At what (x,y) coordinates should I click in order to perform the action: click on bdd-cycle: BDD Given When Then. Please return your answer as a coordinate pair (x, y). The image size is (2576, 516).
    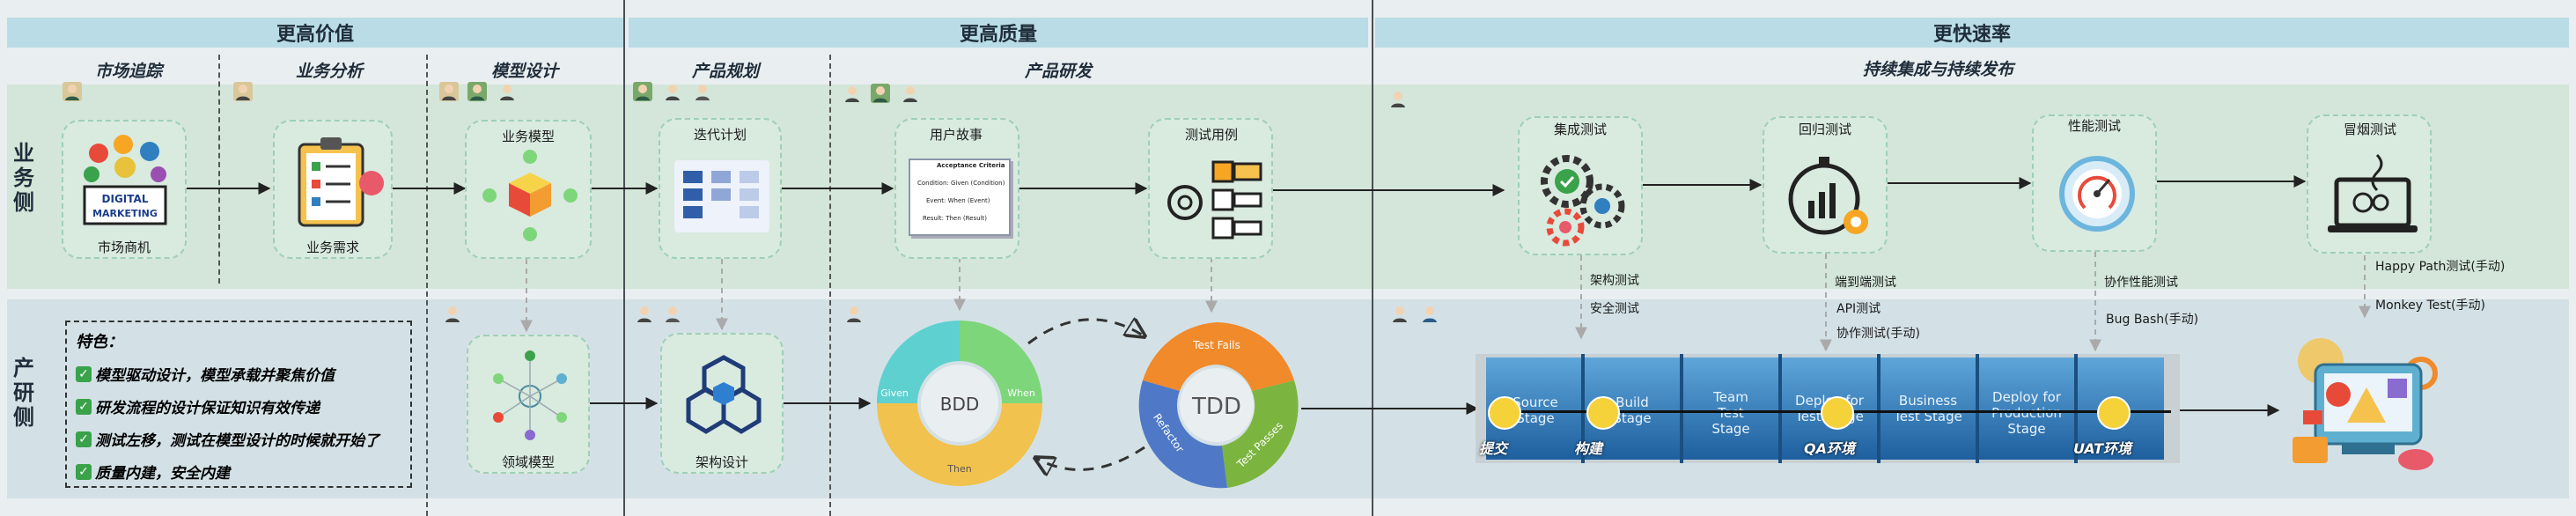
    Looking at the image, I should click on (960, 403).